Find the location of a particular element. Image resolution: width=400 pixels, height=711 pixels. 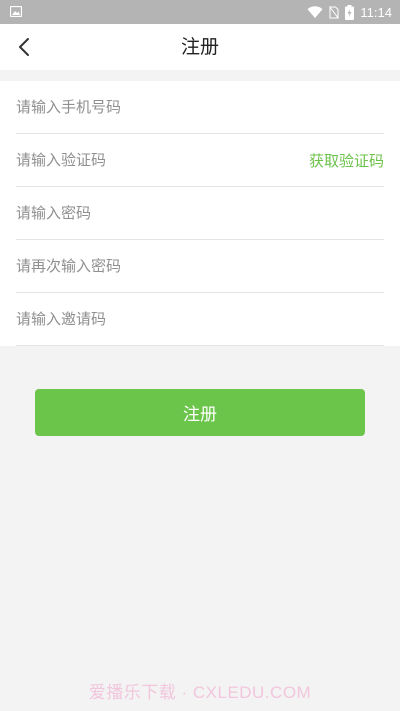

status-icons: 11:14 is located at coordinates (349, 12).